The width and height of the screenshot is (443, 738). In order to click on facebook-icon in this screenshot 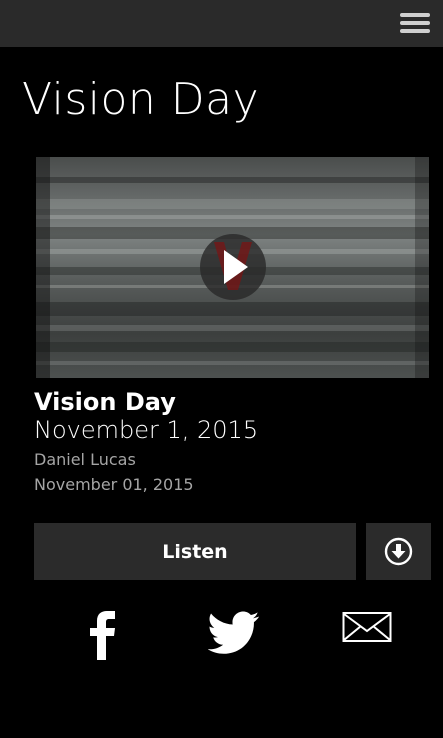, I will do `click(102, 635)`.